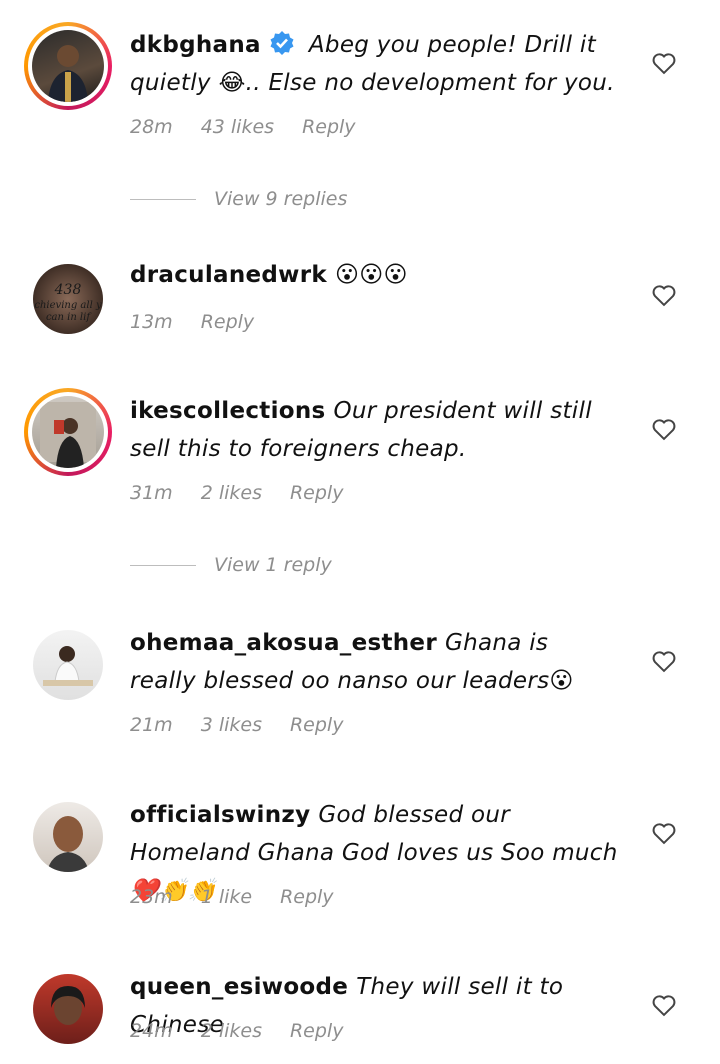 This screenshot has height=1064, width=720. I want to click on comment-meta: 13m Reply, so click(206, 322).